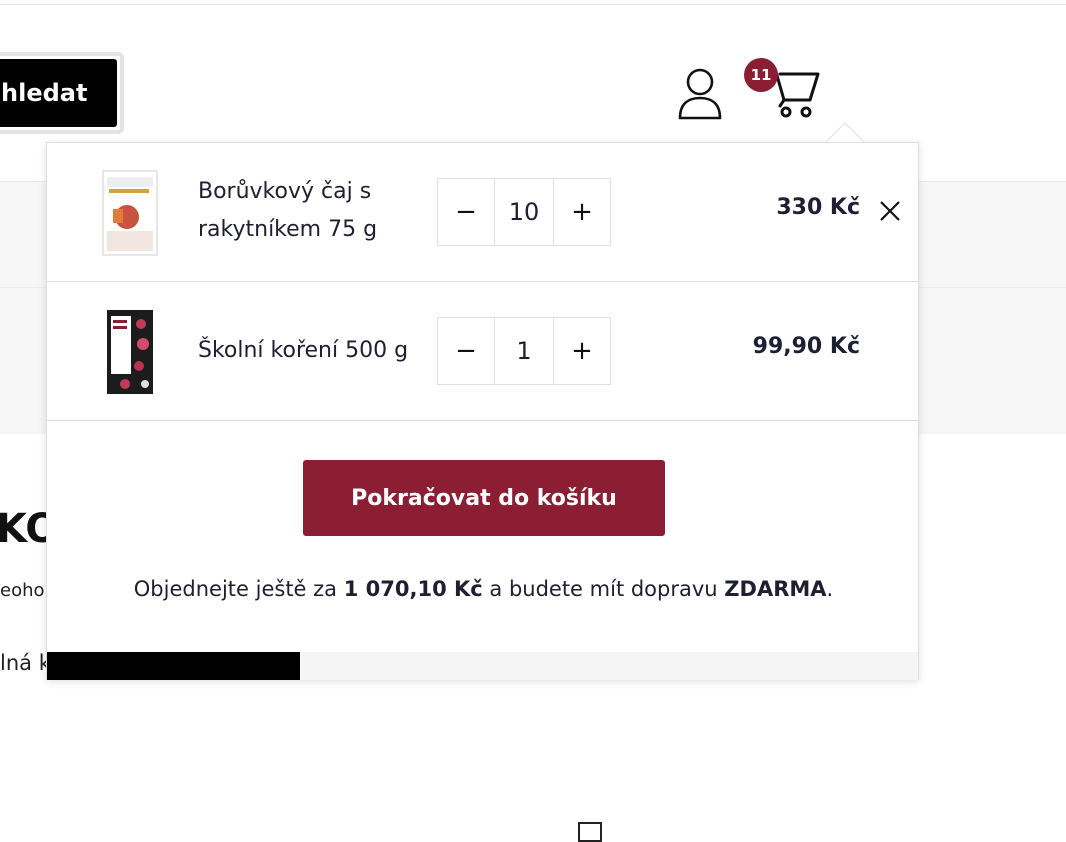 The width and height of the screenshot is (1066, 842). What do you see at coordinates (590, 832) in the screenshot?
I see `background-checkbox` at bounding box center [590, 832].